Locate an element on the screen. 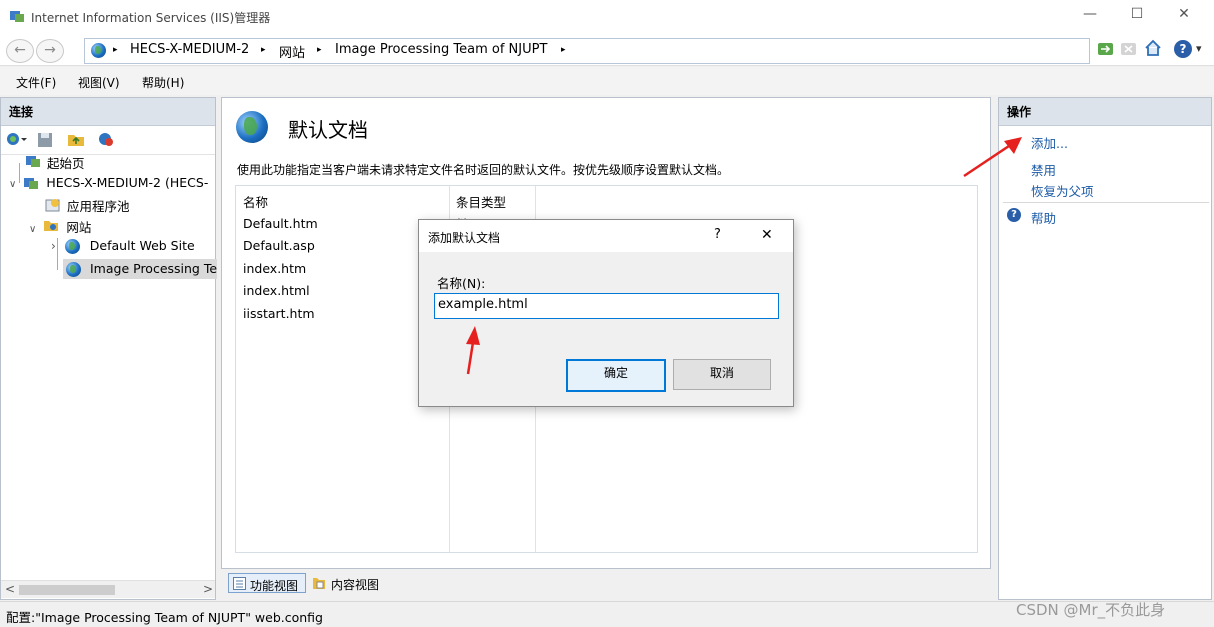  add-default-document-dialog: 添加默认文档 ? ✕ 名称(N): example.html 确定 取消 is located at coordinates (606, 313).